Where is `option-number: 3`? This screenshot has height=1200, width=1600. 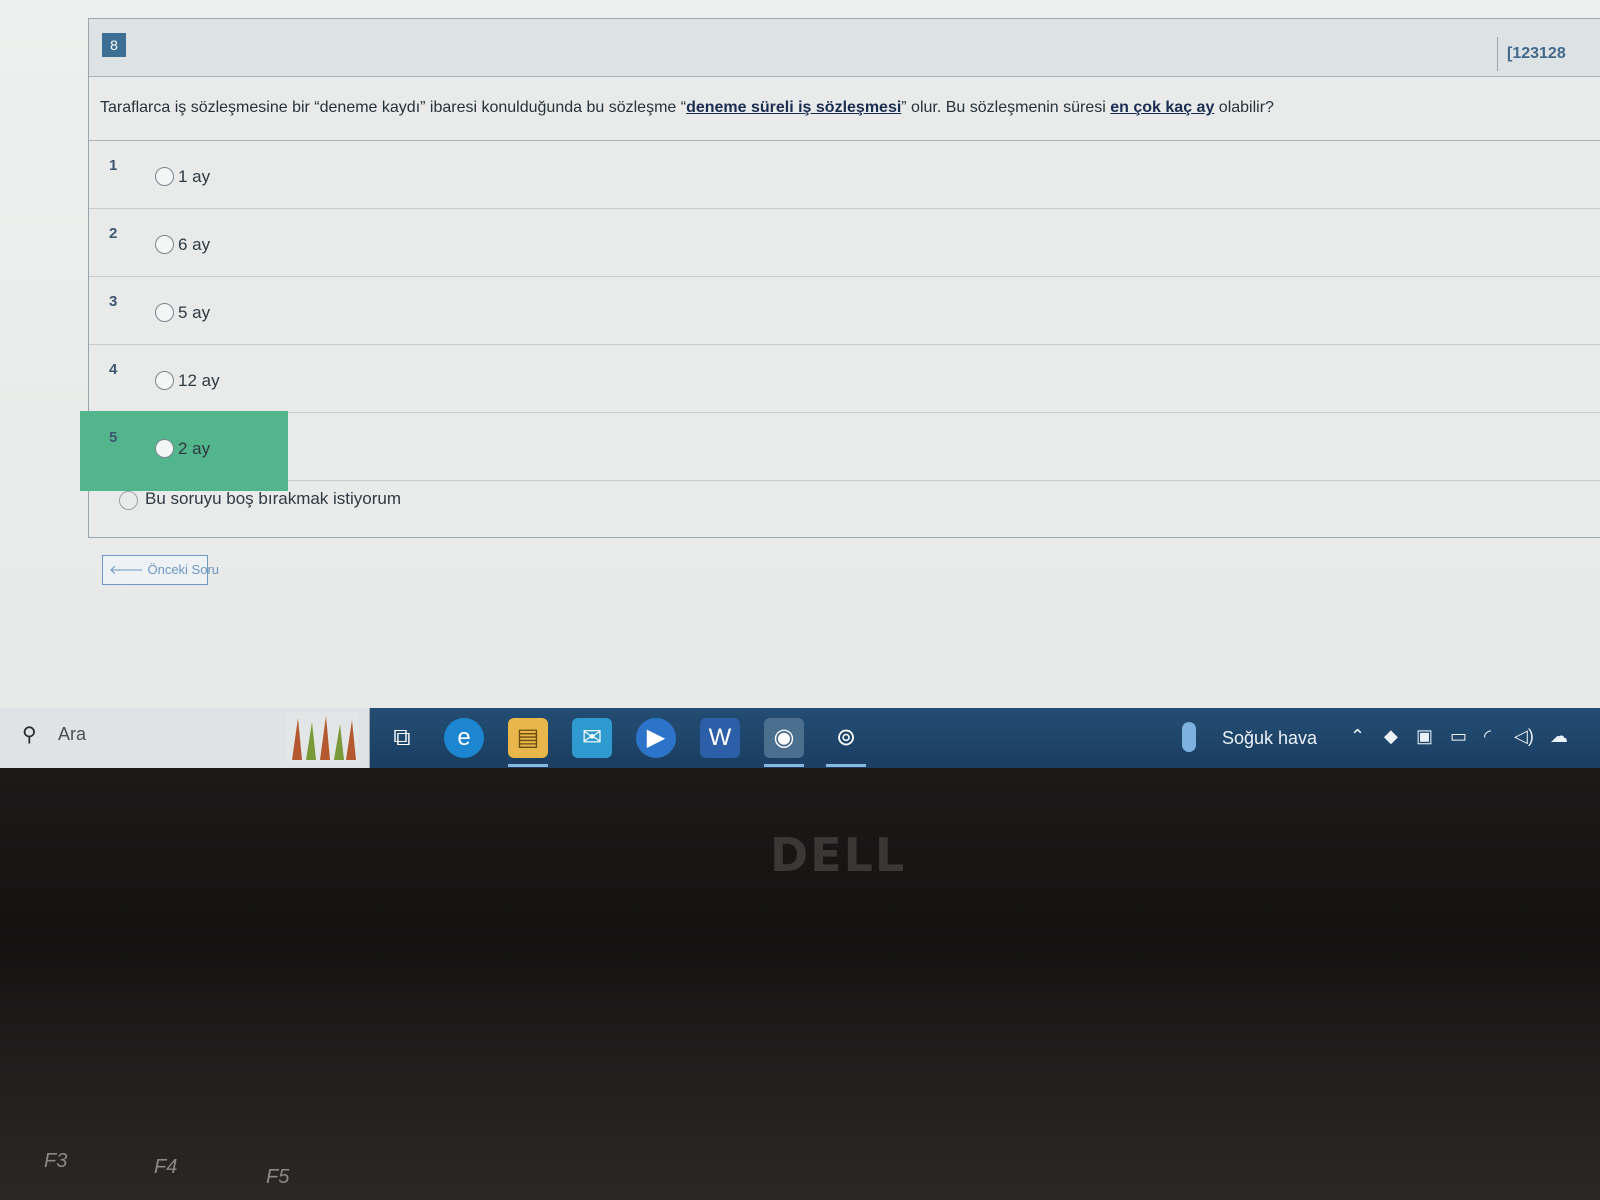 option-number: 3 is located at coordinates (113, 301).